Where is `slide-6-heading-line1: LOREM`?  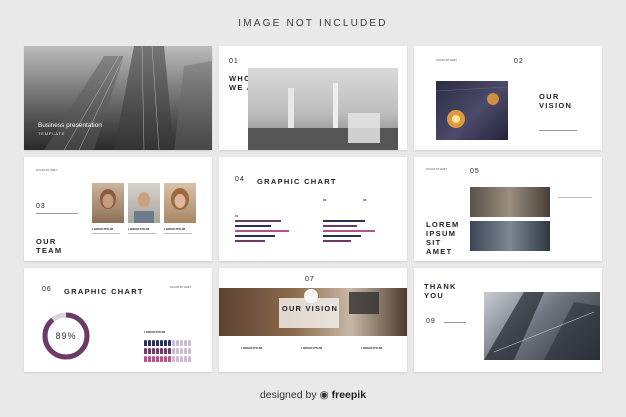
slide-6-heading-line1: LOREM is located at coordinates (443, 224).